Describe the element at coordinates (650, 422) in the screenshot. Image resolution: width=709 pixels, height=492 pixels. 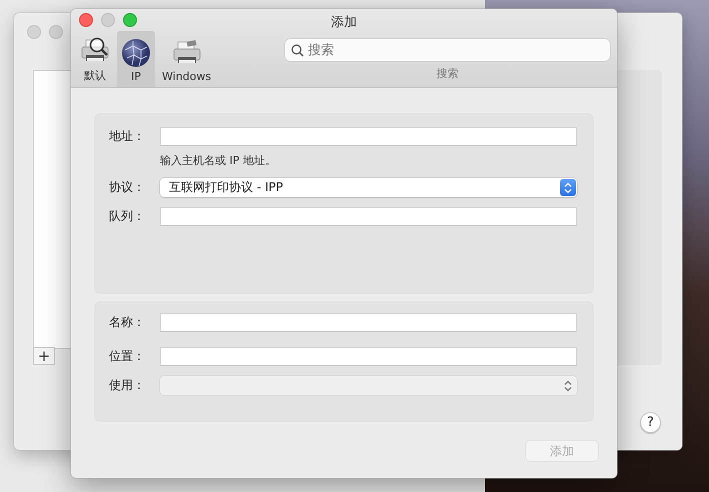
I see `help-button: ?` at that location.